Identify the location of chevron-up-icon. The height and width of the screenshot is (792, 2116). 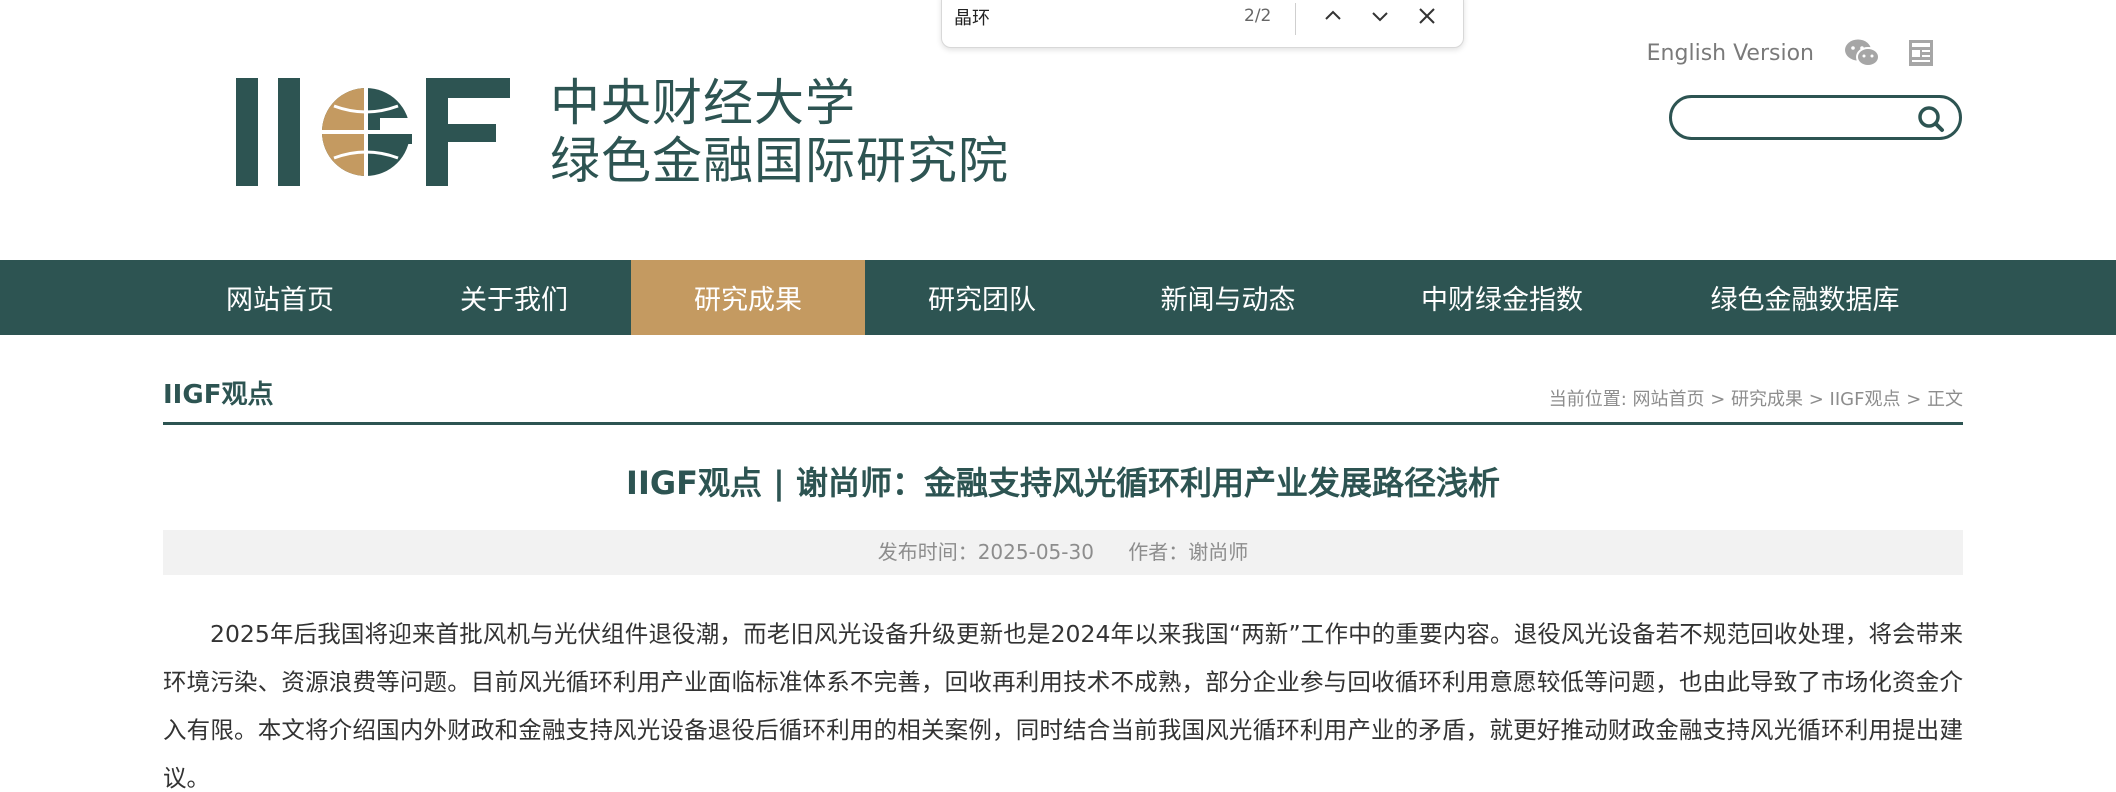
(1333, 16).